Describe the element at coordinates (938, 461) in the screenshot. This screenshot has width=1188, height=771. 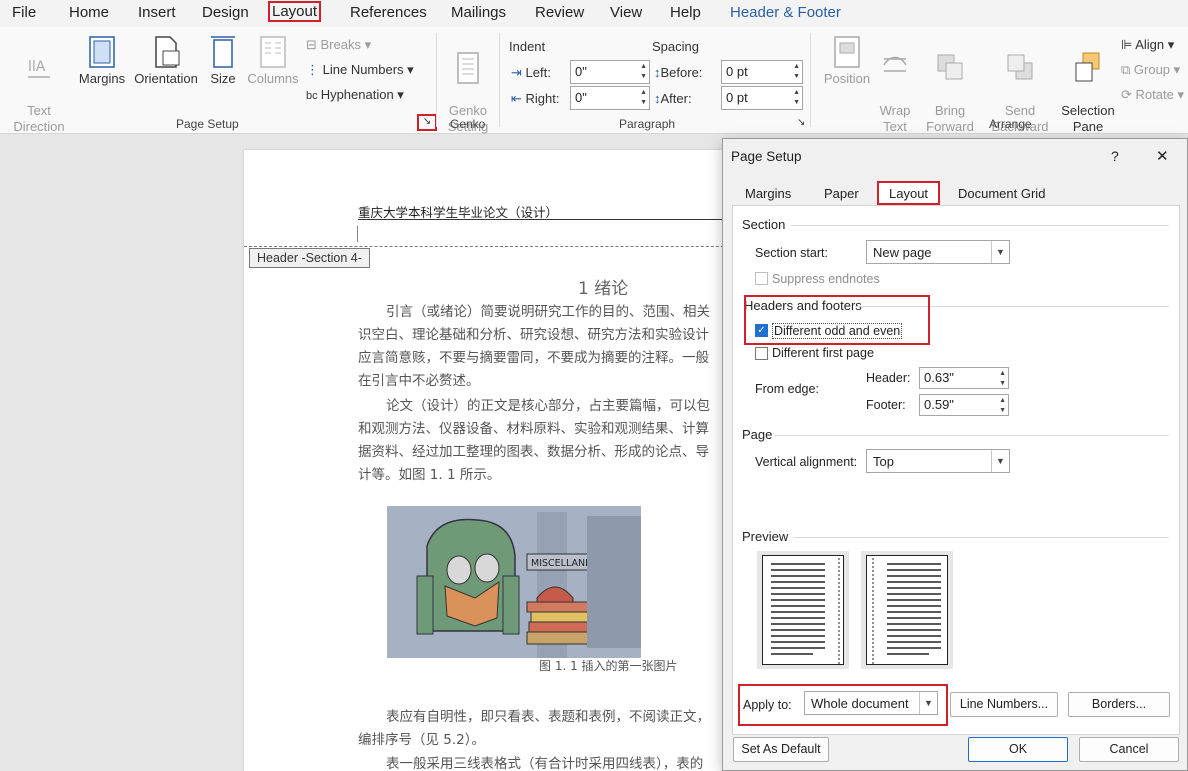
I see `vertical-alignment-select: Top ▼` at that location.